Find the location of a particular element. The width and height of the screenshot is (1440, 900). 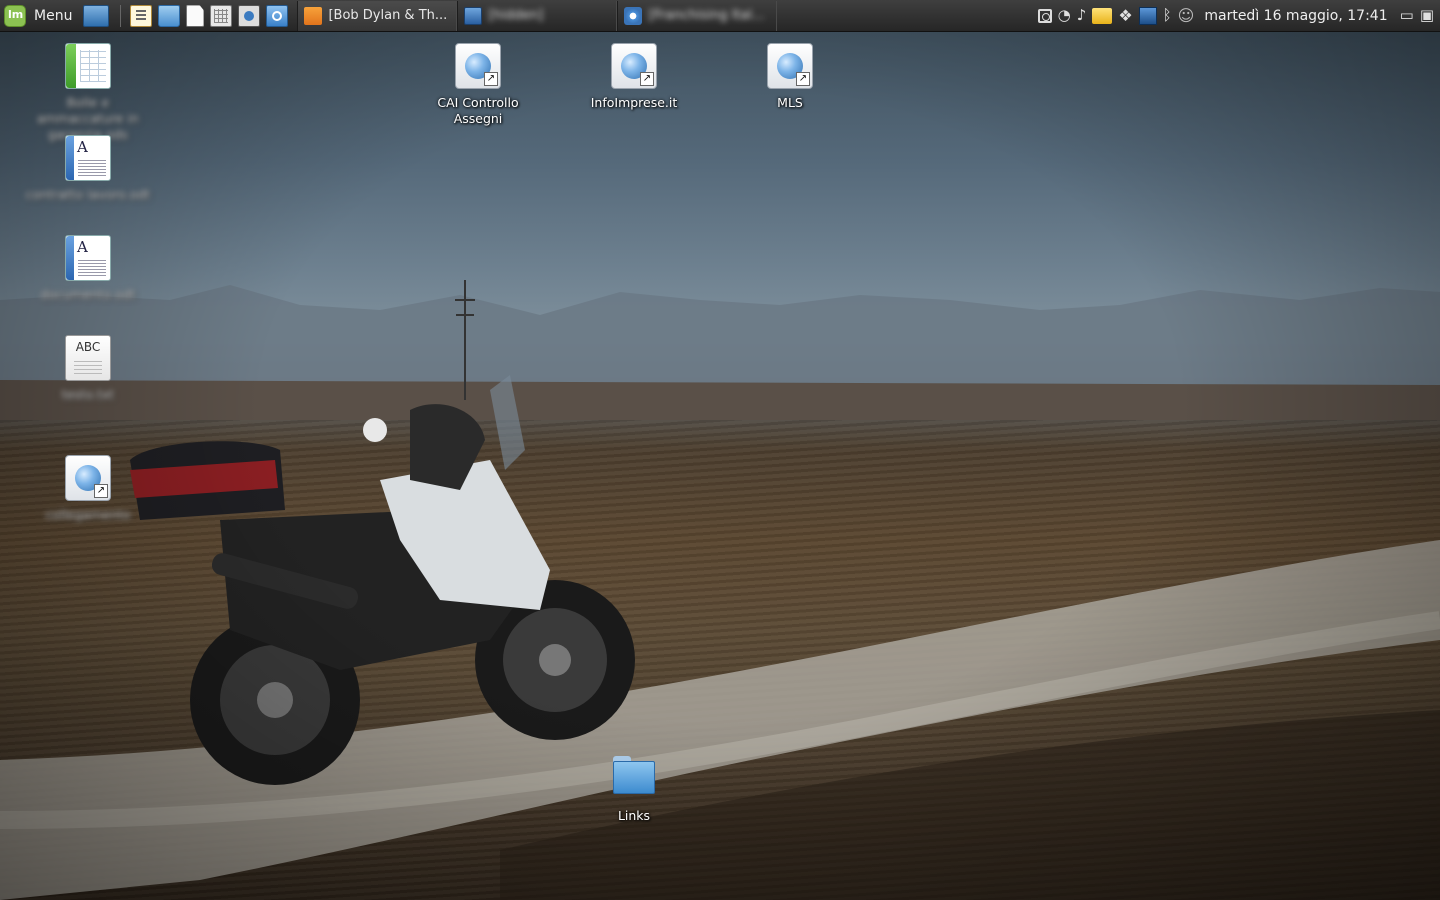

desktop-icon-web-blurred: ↗ collegamento is located at coordinates (88, 489).